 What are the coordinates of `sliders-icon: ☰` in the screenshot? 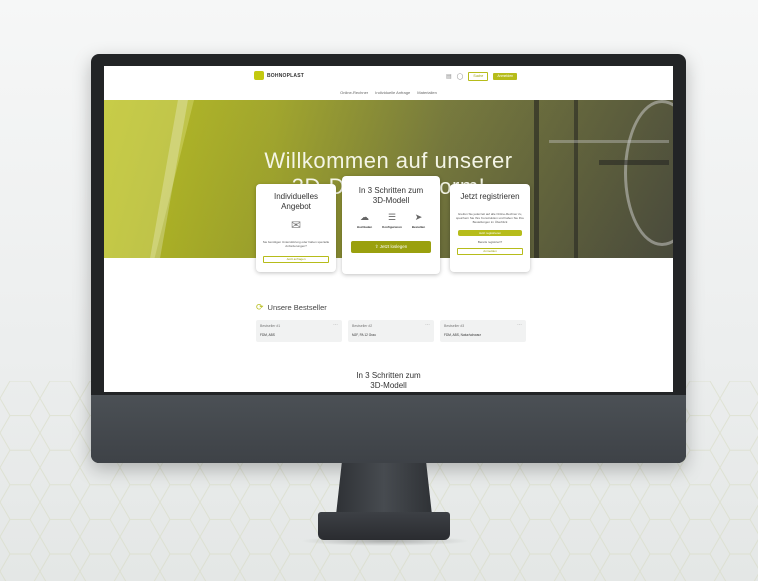 It's located at (392, 217).